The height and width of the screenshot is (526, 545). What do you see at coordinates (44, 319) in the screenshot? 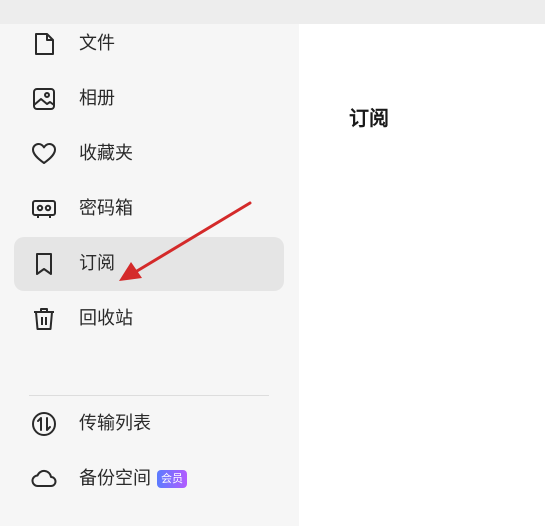
I see `trash-icon` at bounding box center [44, 319].